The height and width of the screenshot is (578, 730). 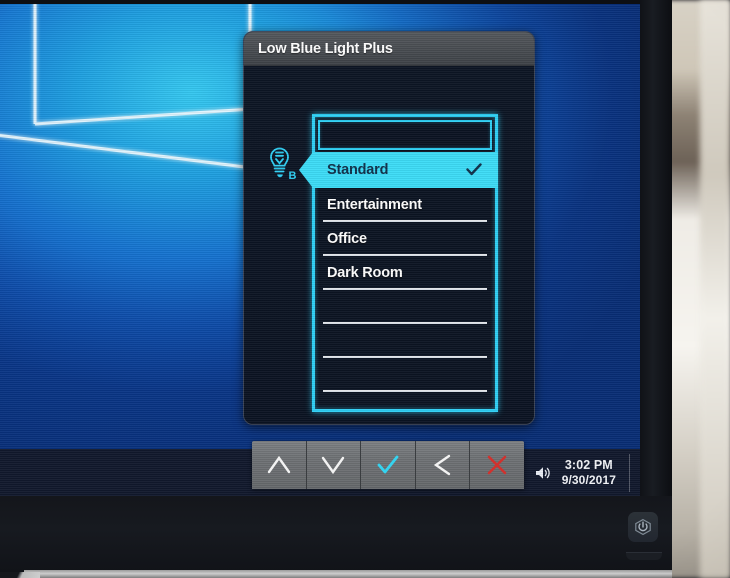 I want to click on osd-list-item-entertainment: Entertainment, so click(x=405, y=205).